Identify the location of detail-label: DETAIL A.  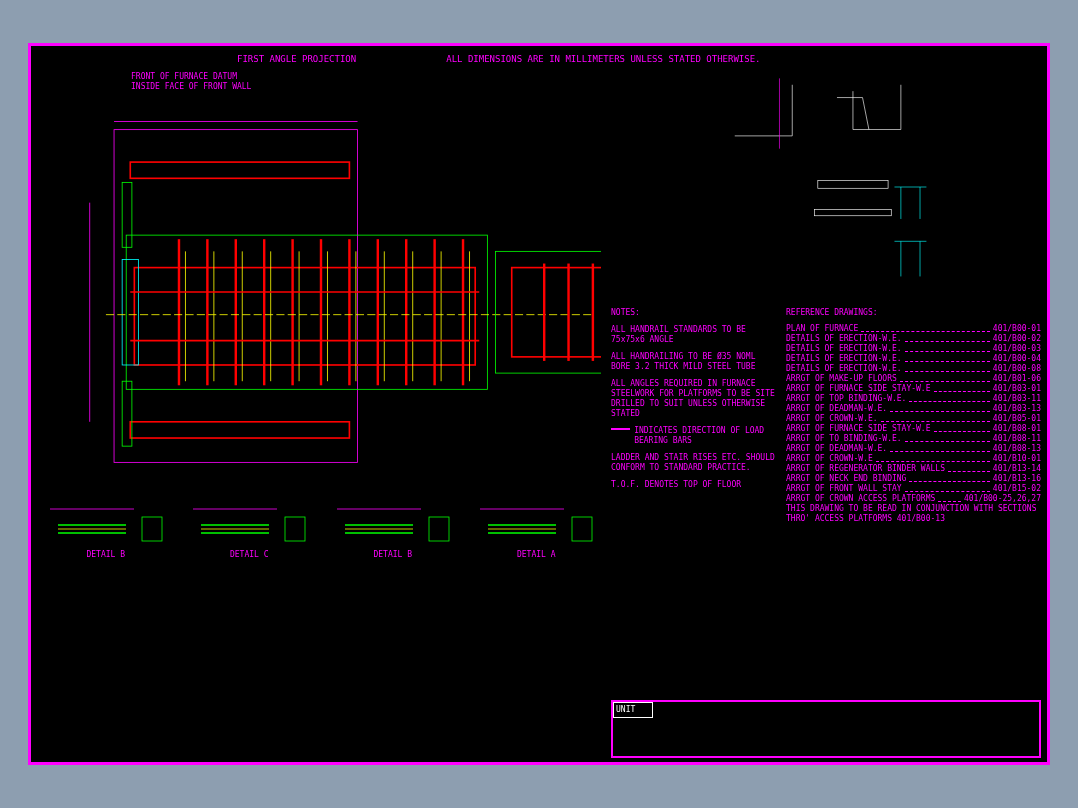
(536, 554).